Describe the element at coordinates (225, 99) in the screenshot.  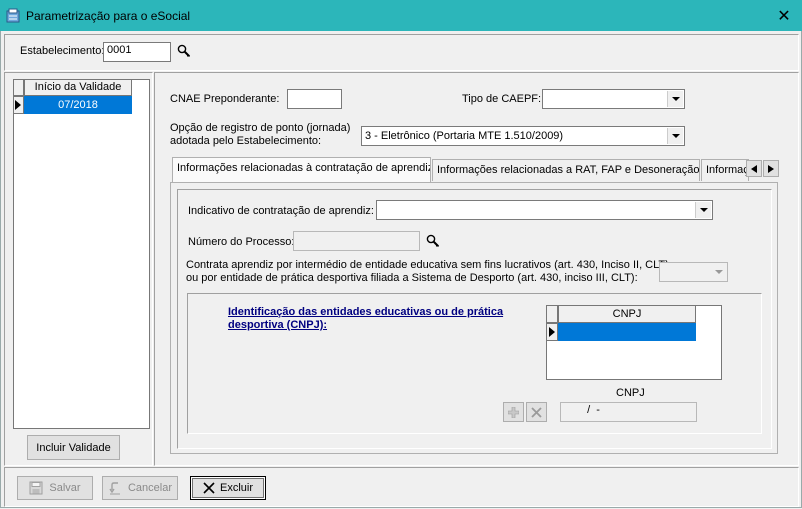
I see `cnae-label: CNAE Preponderante:` at that location.